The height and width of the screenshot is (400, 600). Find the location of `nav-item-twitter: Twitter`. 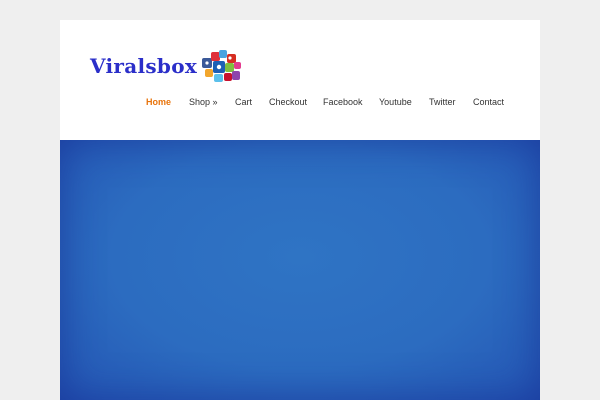

nav-item-twitter: Twitter is located at coordinates (442, 101).